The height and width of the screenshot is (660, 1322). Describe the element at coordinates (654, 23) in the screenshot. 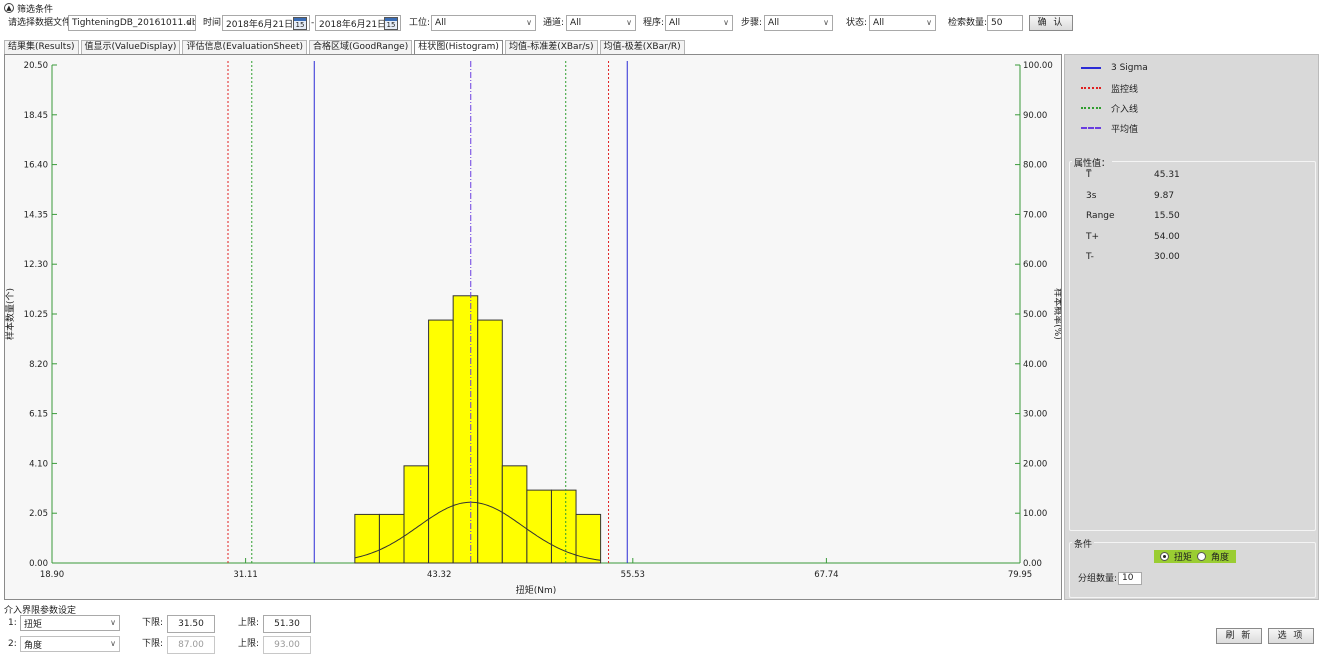

I see `program-label: 程序:` at that location.